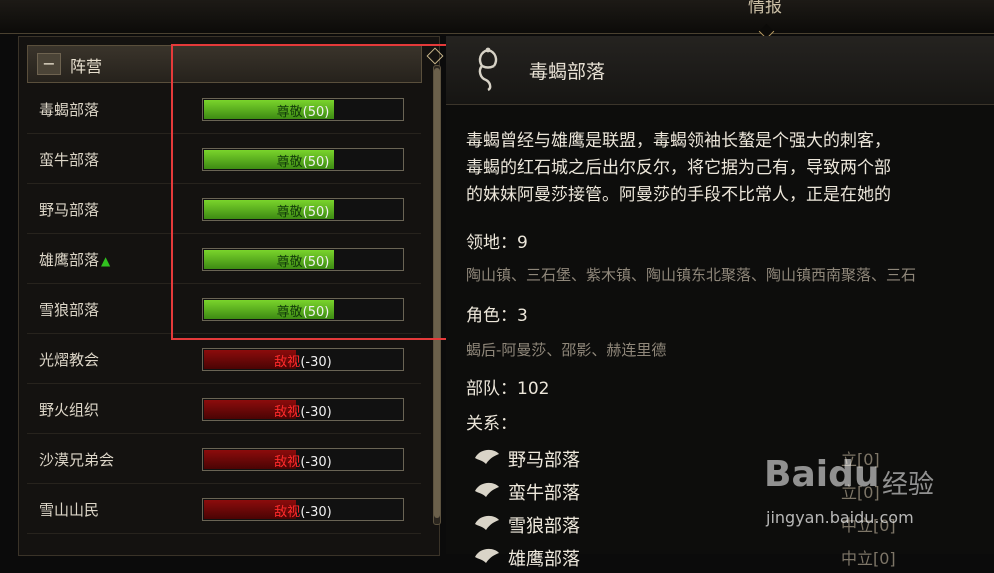 This screenshot has width=994, height=573. Describe the element at coordinates (544, 493) in the screenshot. I see `relation-name: 蛮牛部落` at that location.